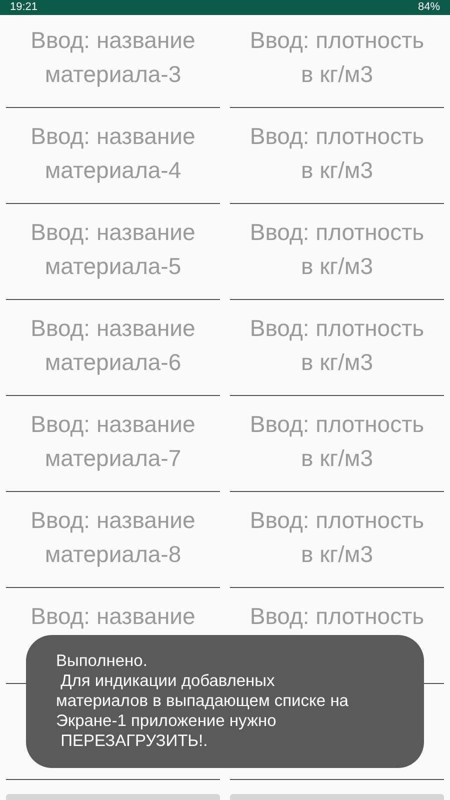 The image size is (450, 800). I want to click on time: 19:21, so click(24, 7).